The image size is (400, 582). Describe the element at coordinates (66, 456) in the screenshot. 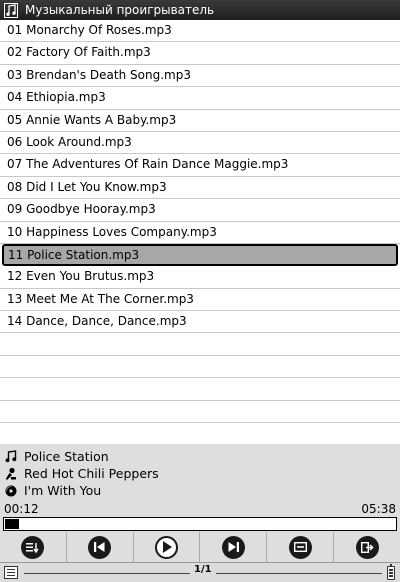

I see `track-title: Police Station` at that location.